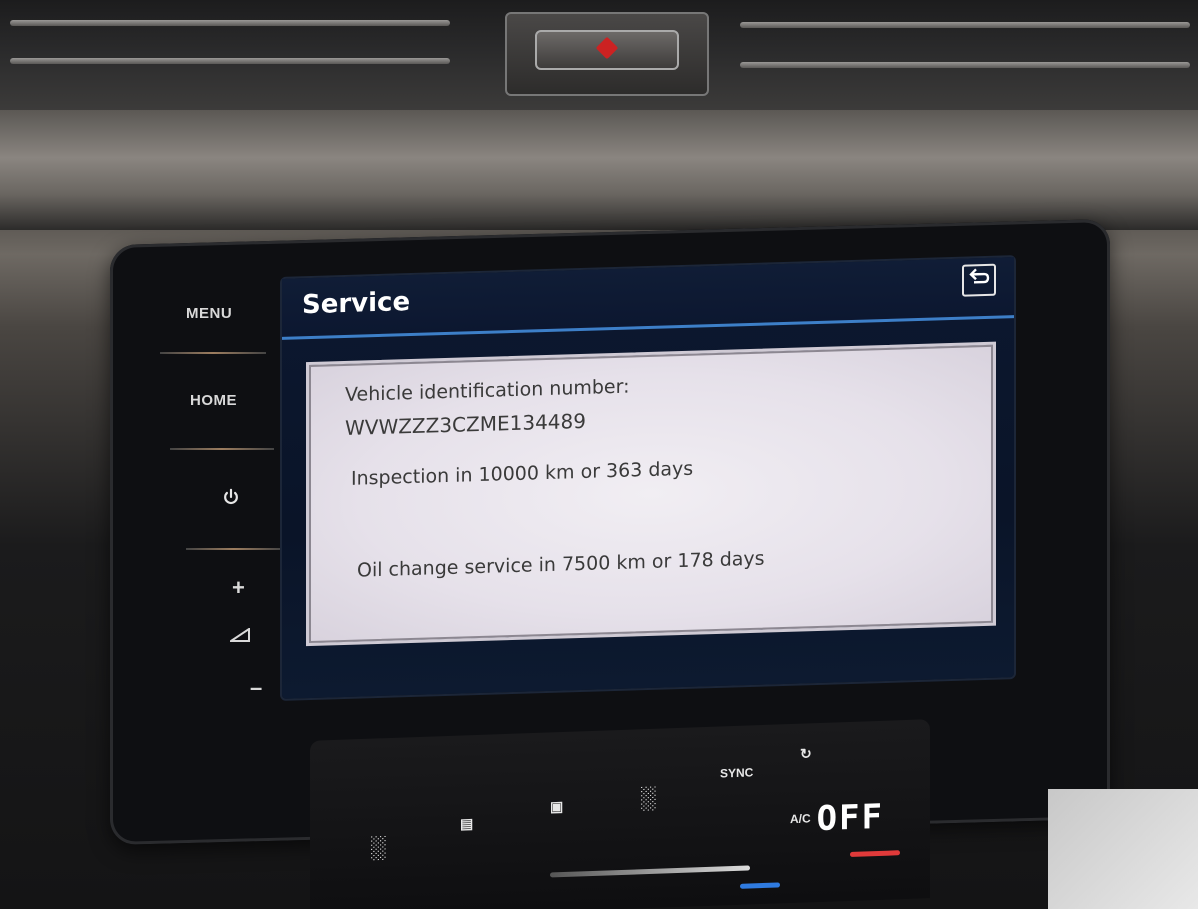  I want to click on floor-mat, so click(1123, 849).